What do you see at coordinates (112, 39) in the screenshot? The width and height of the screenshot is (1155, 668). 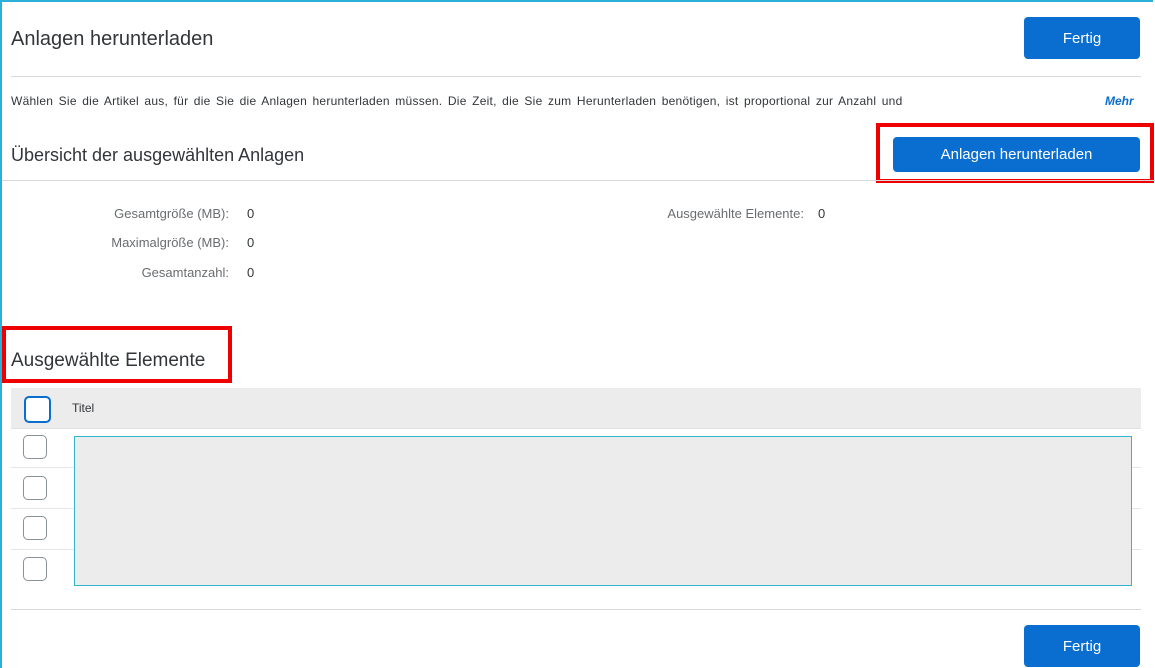 I see `page-title: Anlagen herunterladen` at bounding box center [112, 39].